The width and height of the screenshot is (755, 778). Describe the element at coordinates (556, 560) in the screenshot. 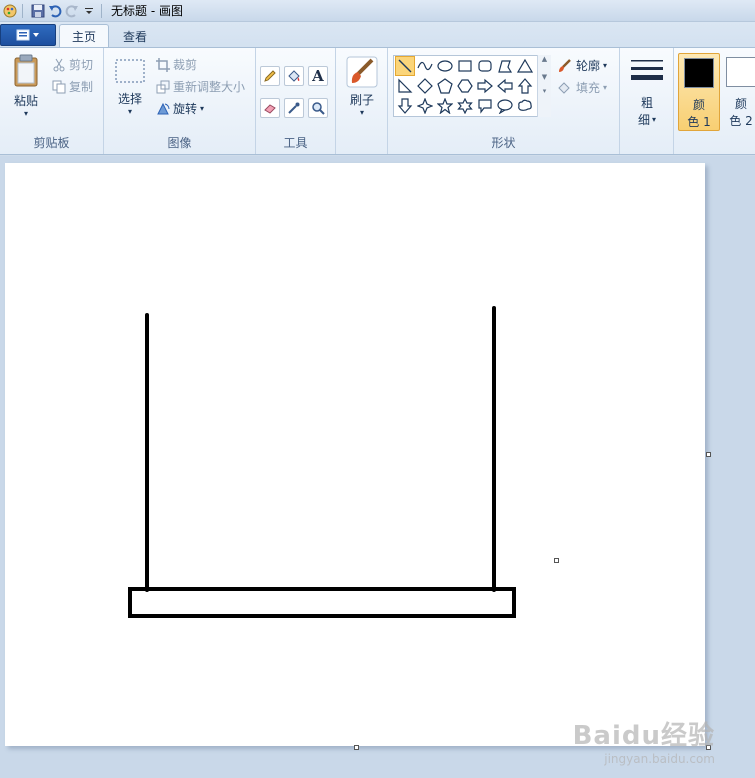

I see `stray-selection-handle` at that location.